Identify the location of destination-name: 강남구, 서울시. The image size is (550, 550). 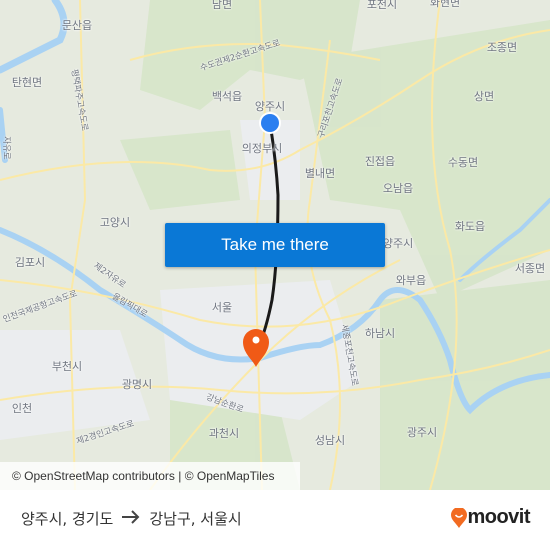
(195, 519).